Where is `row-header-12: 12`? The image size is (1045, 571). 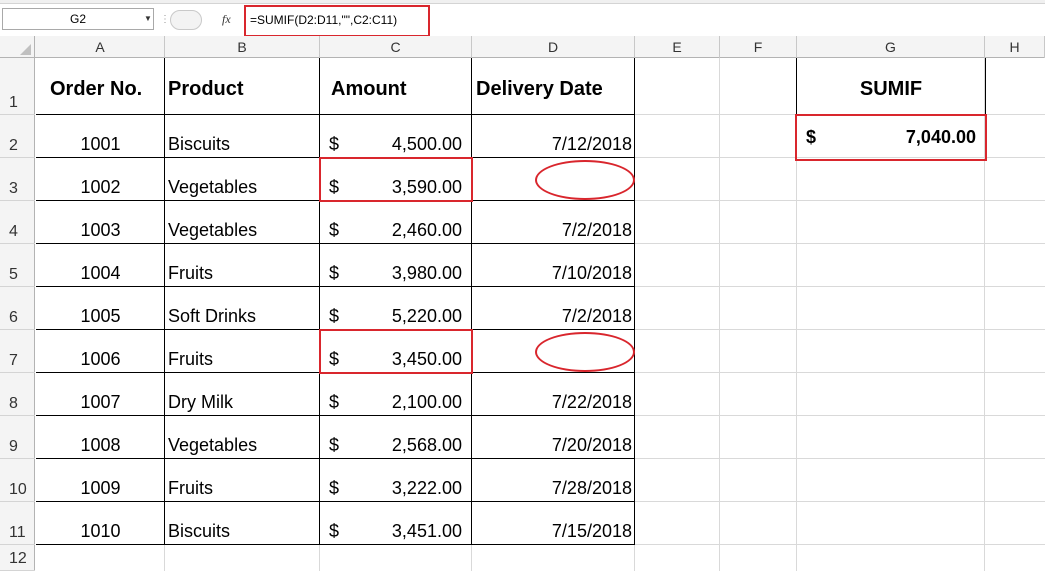 row-header-12: 12 is located at coordinates (17, 558).